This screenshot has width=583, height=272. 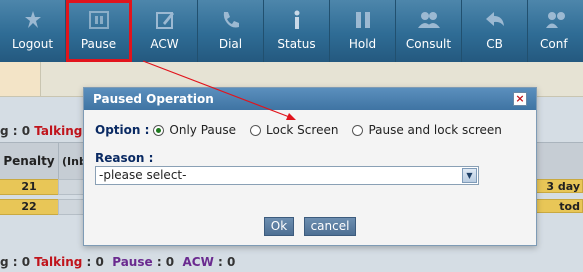 I want to click on conference-icon, so click(x=555, y=20).